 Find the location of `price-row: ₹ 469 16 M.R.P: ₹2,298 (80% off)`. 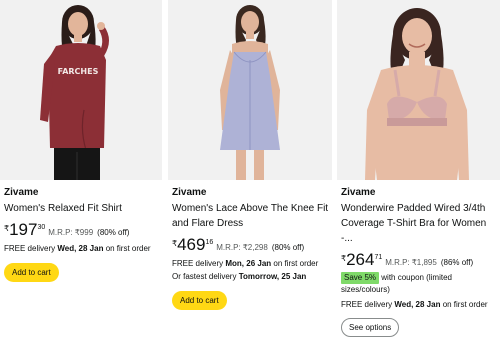

price-row: ₹ 469 16 M.R.P: ₹2,298 (80% off) is located at coordinates (252, 245).